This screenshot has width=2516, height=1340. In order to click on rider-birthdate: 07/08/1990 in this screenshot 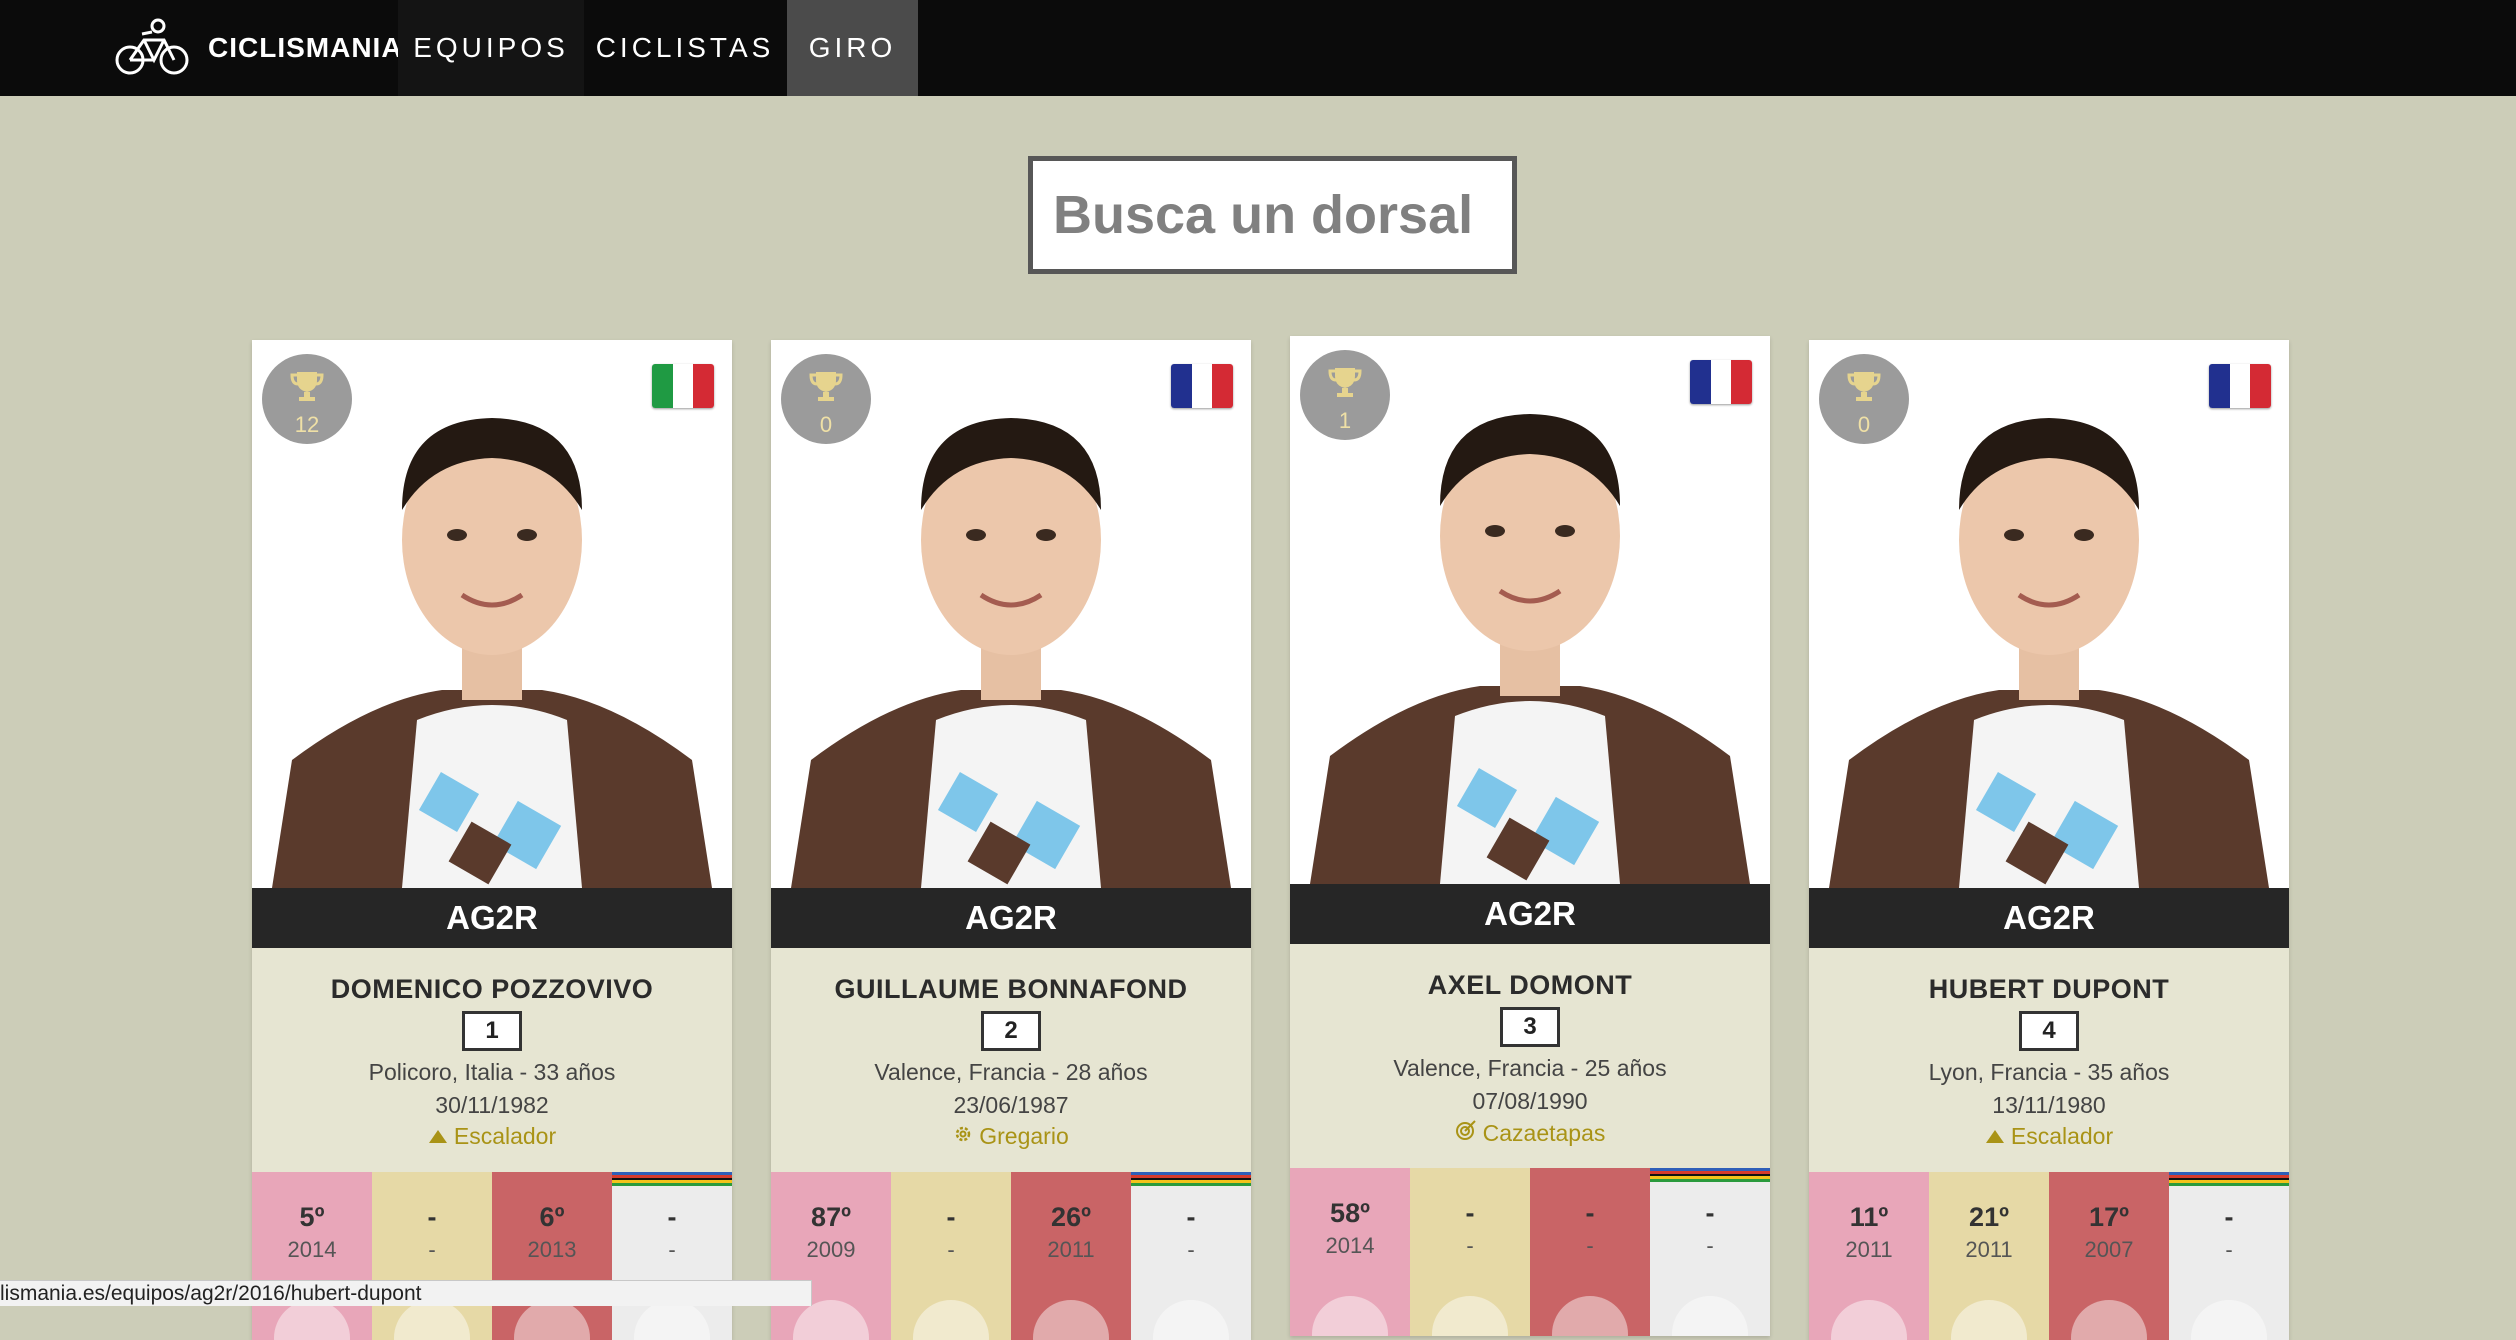, I will do `click(1530, 1101)`.